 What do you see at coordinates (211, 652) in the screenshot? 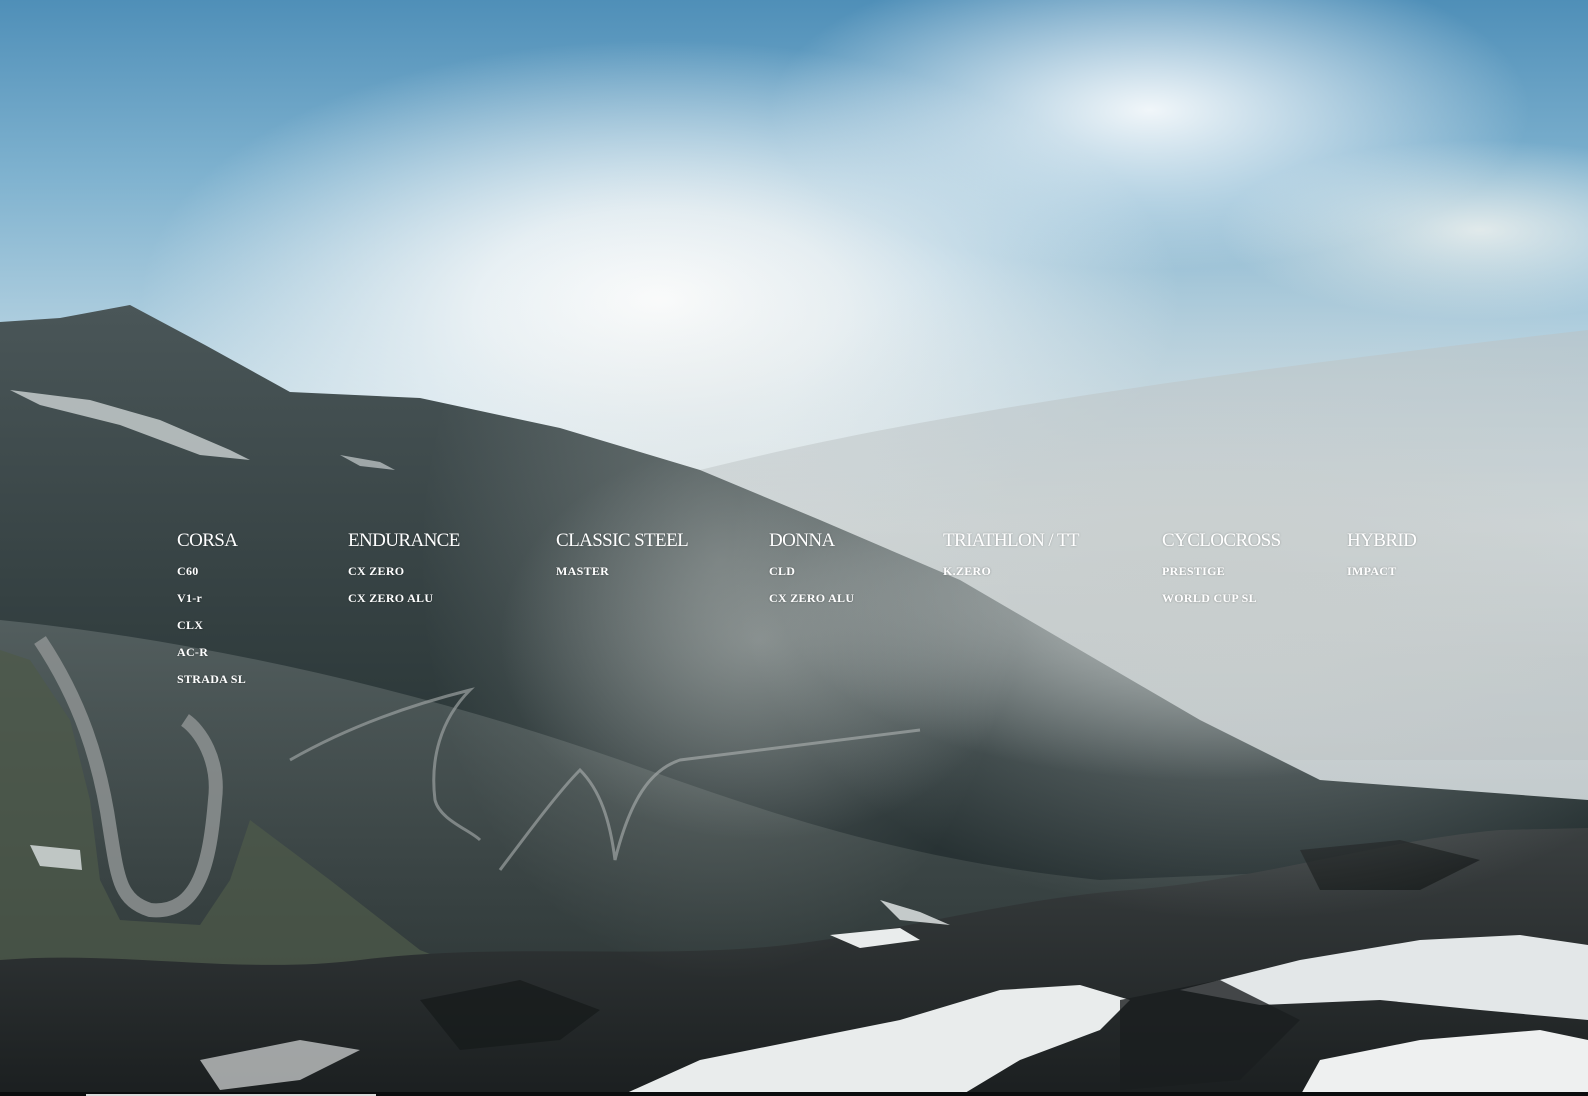
I see `model-link-ac-r: AC-R` at bounding box center [211, 652].